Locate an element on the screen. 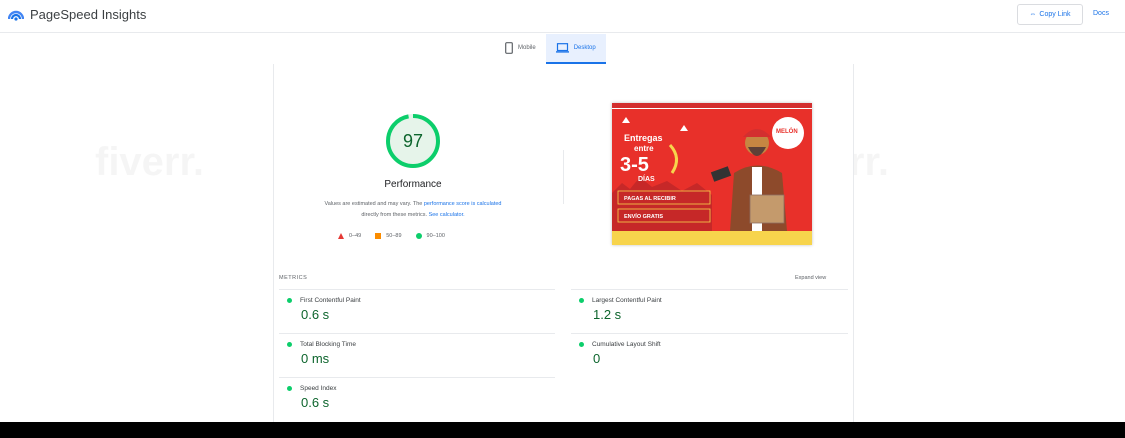 The height and width of the screenshot is (438, 1125). legend-item-good: 90–100 is located at coordinates (430, 236).